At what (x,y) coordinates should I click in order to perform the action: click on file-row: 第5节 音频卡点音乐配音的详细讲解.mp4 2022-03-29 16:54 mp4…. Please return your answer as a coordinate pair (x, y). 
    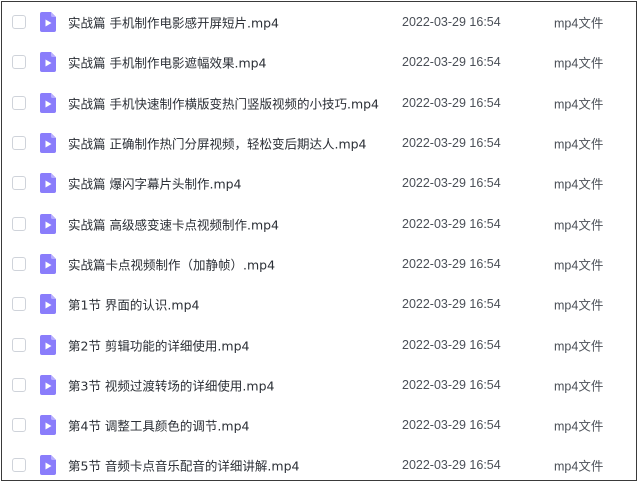
    Looking at the image, I should click on (319, 462).